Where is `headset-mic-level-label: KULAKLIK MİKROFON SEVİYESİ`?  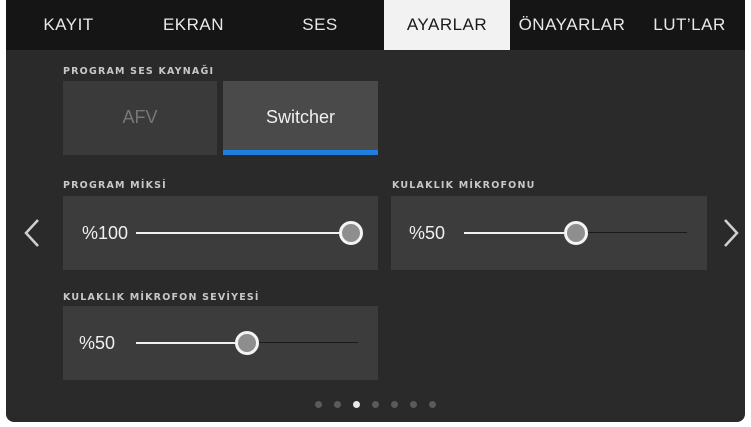 headset-mic-level-label: KULAKLIK MİKROFON SEVİYESİ is located at coordinates (161, 297).